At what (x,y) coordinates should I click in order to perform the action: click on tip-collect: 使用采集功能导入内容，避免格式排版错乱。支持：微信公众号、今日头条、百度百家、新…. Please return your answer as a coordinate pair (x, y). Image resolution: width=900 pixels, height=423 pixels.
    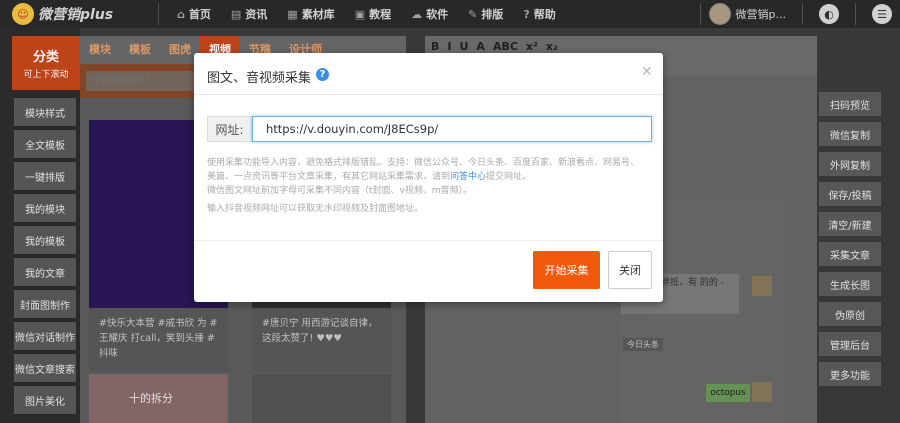
    Looking at the image, I should click on (427, 170).